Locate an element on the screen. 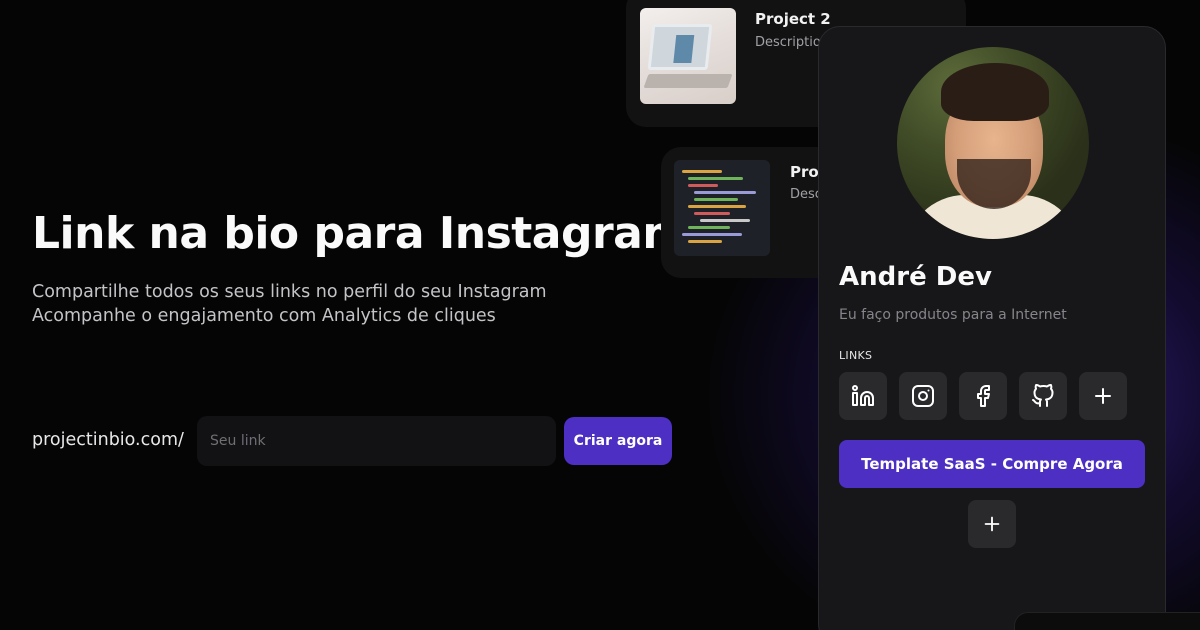 The image size is (1200, 630). project-thumbnail-laptop is located at coordinates (688, 56).